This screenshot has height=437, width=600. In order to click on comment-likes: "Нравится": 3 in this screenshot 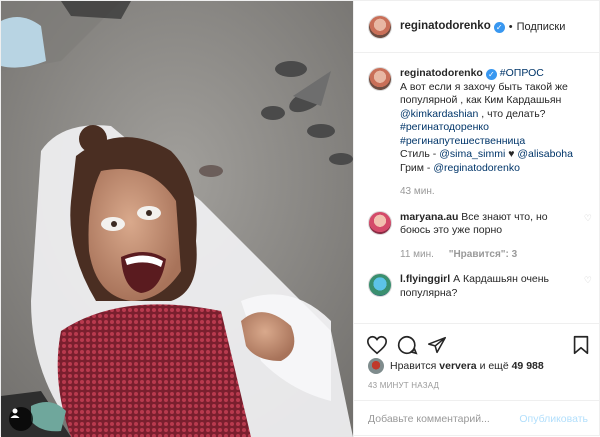, I will do `click(483, 254)`.